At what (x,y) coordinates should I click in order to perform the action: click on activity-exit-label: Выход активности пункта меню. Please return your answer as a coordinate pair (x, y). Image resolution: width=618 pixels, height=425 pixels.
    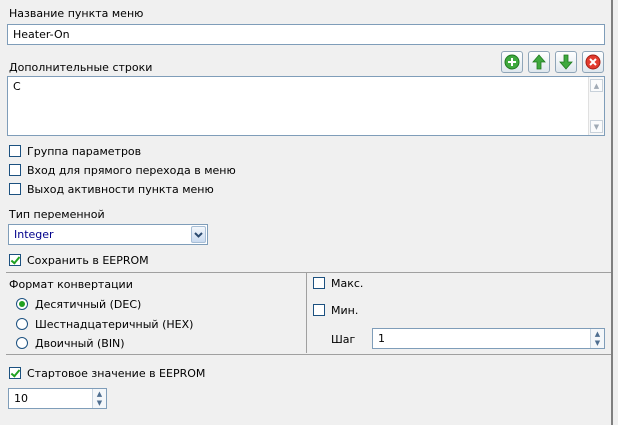
    Looking at the image, I should click on (120, 189).